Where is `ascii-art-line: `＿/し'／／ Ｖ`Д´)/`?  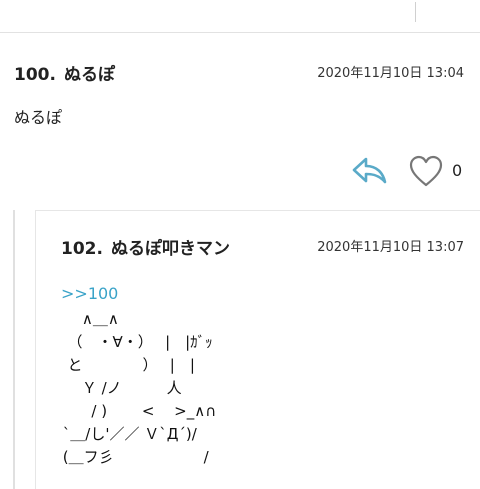 ascii-art-line: `＿/し'／／ Ｖ`Д´)/ is located at coordinates (127, 434).